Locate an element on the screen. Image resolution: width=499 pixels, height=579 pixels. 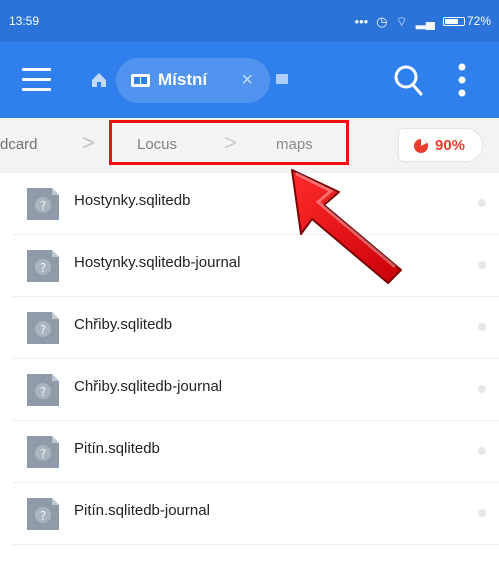
local-tab-label: Místní is located at coordinates (183, 79).